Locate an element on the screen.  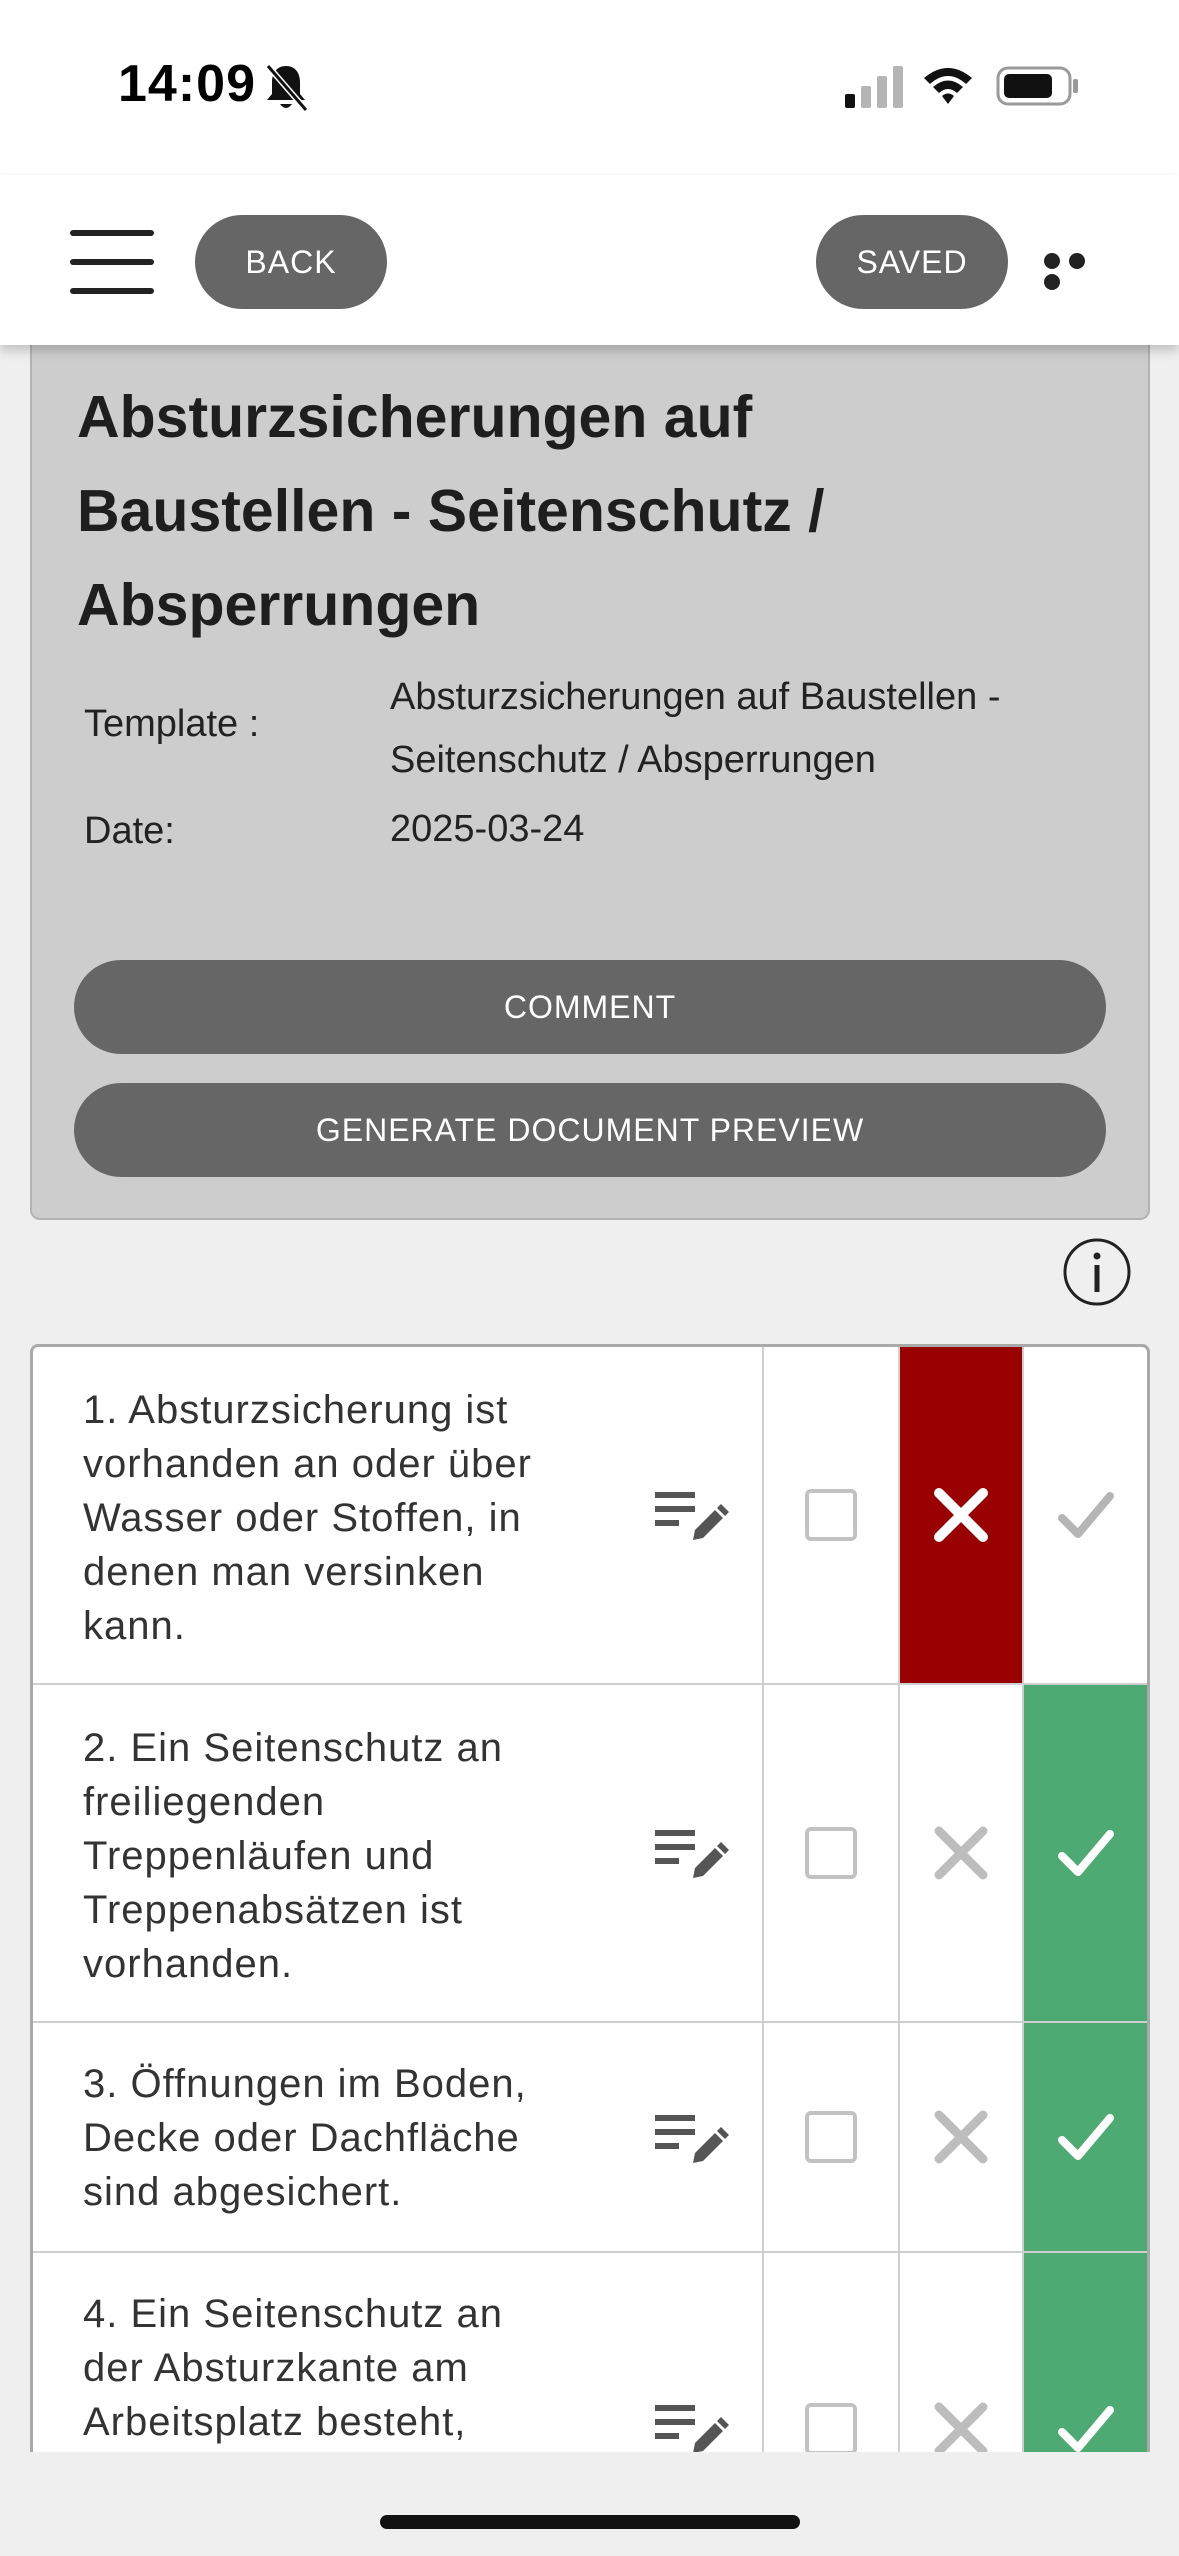
template-value-line: Absturzsicherungen auf Baustellen - is located at coordinates (695, 697).